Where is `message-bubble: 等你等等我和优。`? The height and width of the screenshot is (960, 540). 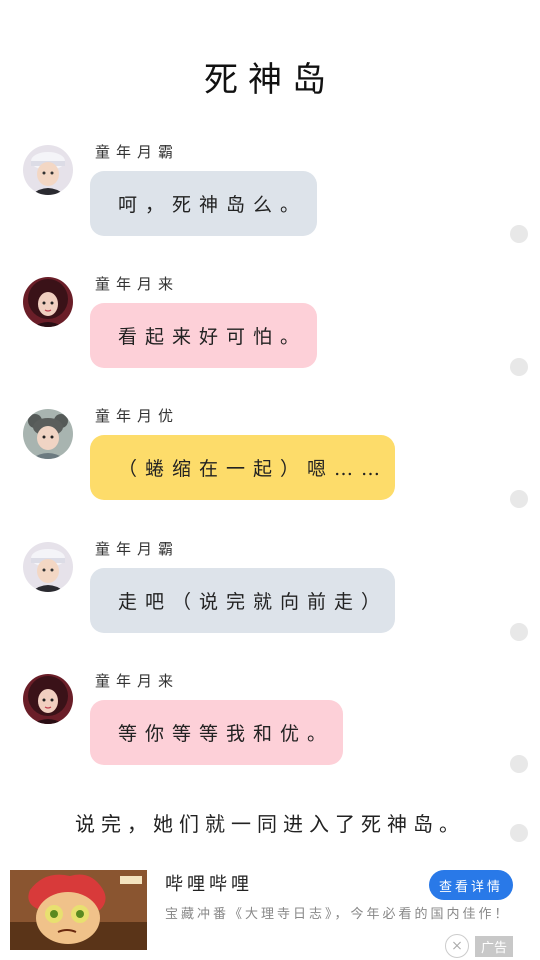
message-bubble: 等你等等我和优。 is located at coordinates (216, 732).